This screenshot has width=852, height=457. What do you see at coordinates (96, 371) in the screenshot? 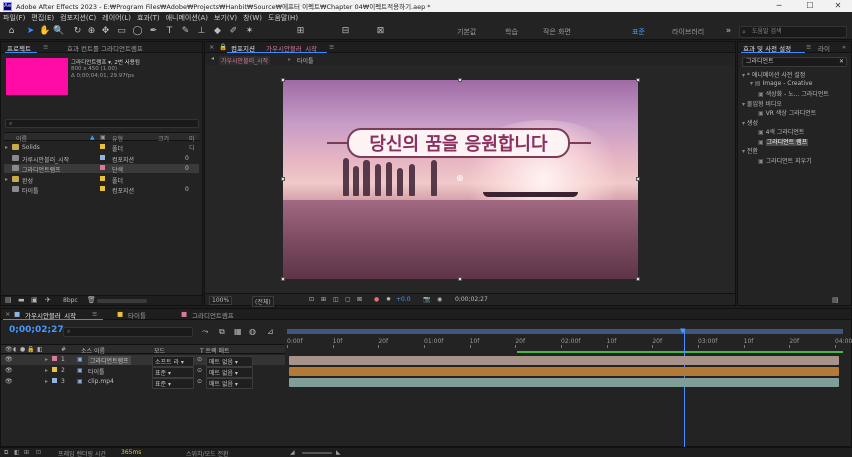
I see `layer-name: 타이틀` at bounding box center [96, 371].